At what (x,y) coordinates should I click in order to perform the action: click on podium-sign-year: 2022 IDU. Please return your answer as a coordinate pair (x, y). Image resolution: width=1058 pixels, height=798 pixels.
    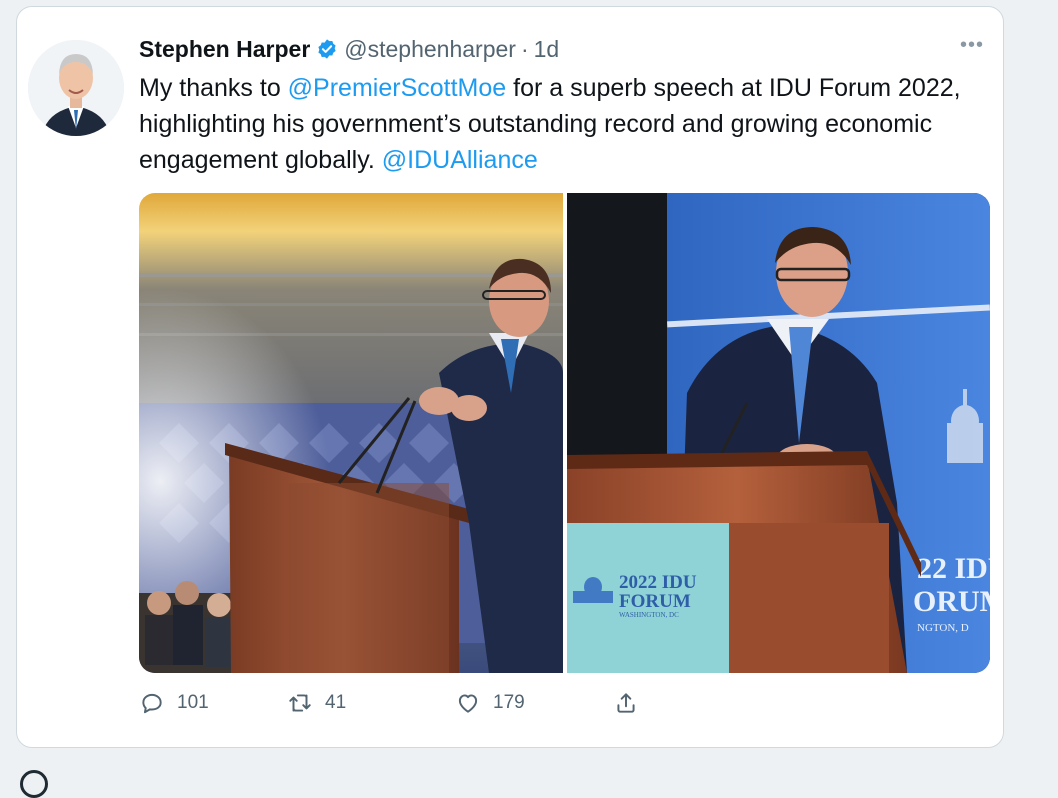
    Looking at the image, I should click on (658, 582).